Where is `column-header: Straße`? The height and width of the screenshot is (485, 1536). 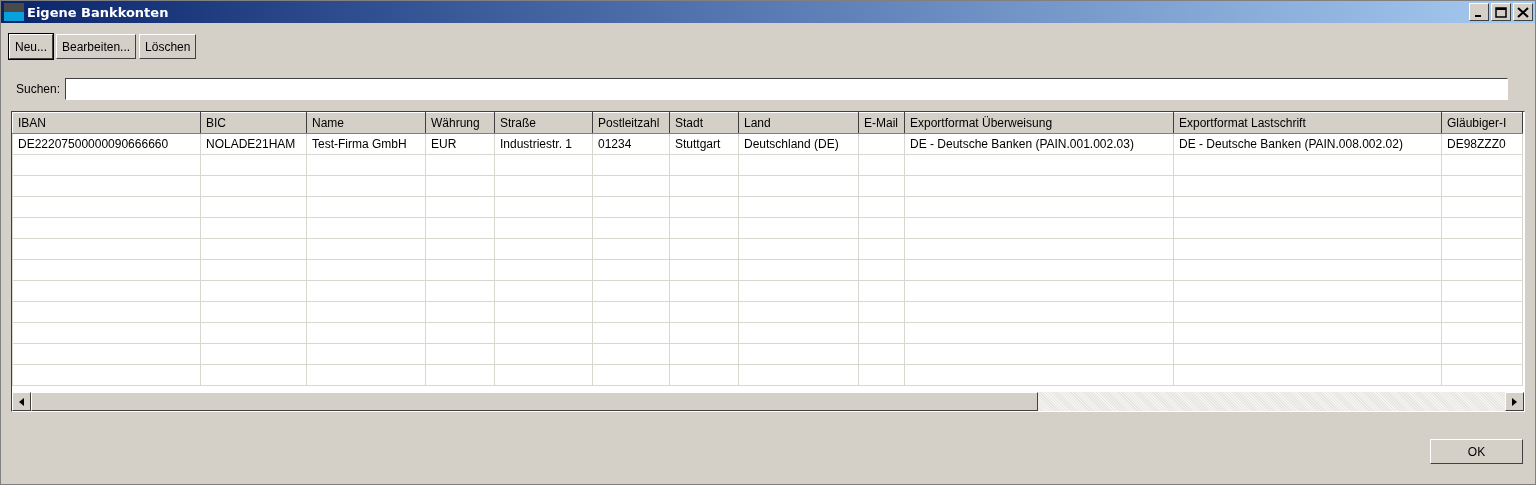 column-header: Straße is located at coordinates (543, 123).